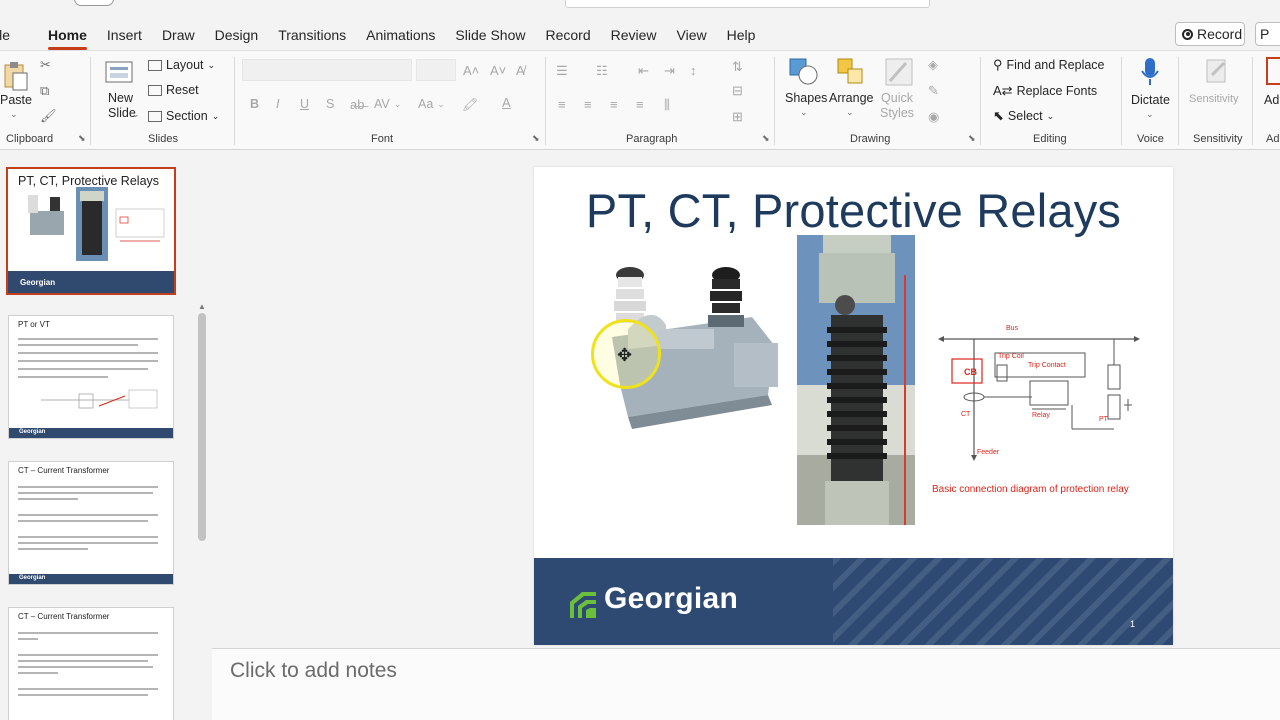  What do you see at coordinates (32, 432) in the screenshot?
I see `thumbnail-footer-logo: Georgian` at bounding box center [32, 432].